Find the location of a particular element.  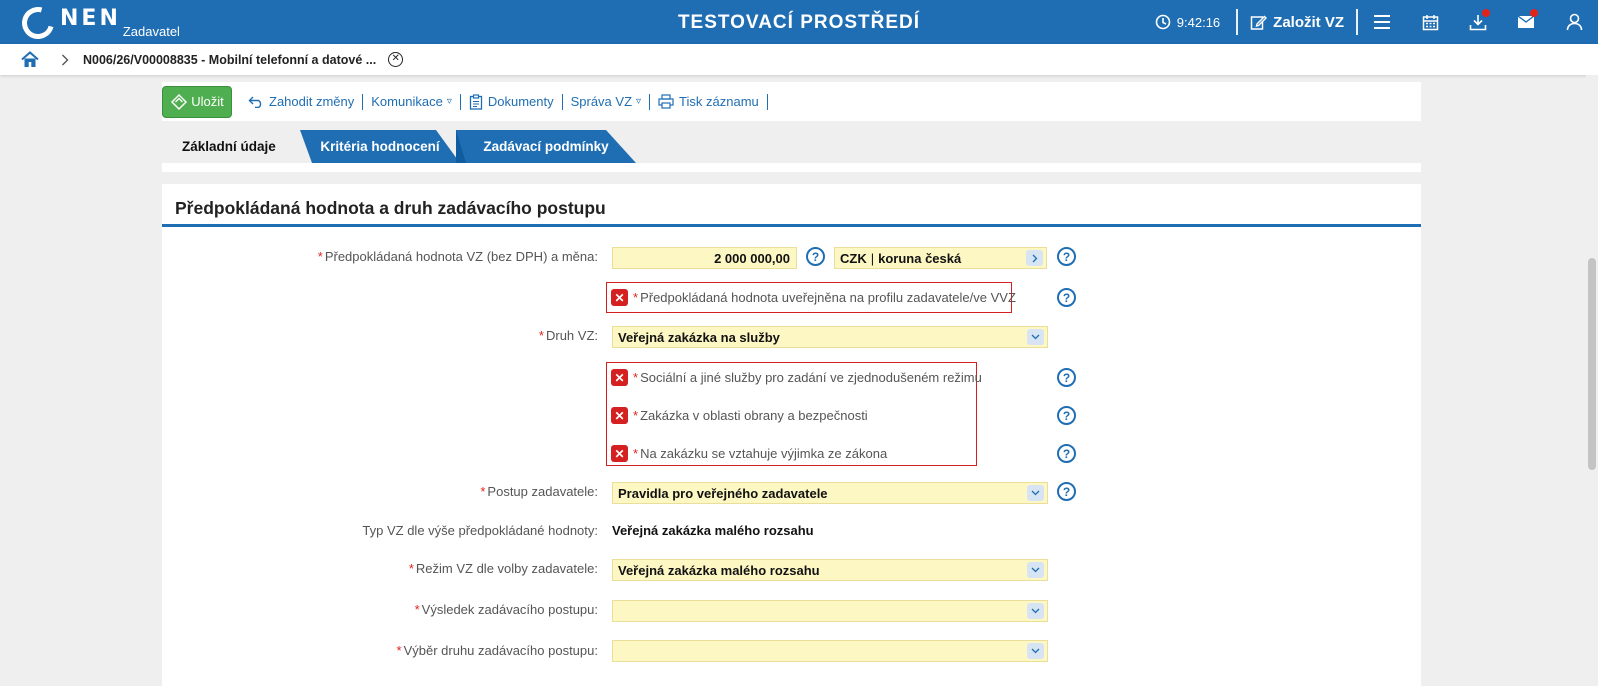

tab-tender-conditions: Zadávací podmínky is located at coordinates (546, 146).